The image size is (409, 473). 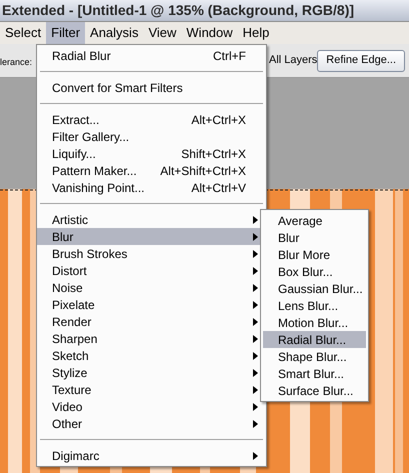 What do you see at coordinates (151, 187) in the screenshot?
I see `menu-entry: Vanishing Point... Alt+Ctrl+V` at bounding box center [151, 187].